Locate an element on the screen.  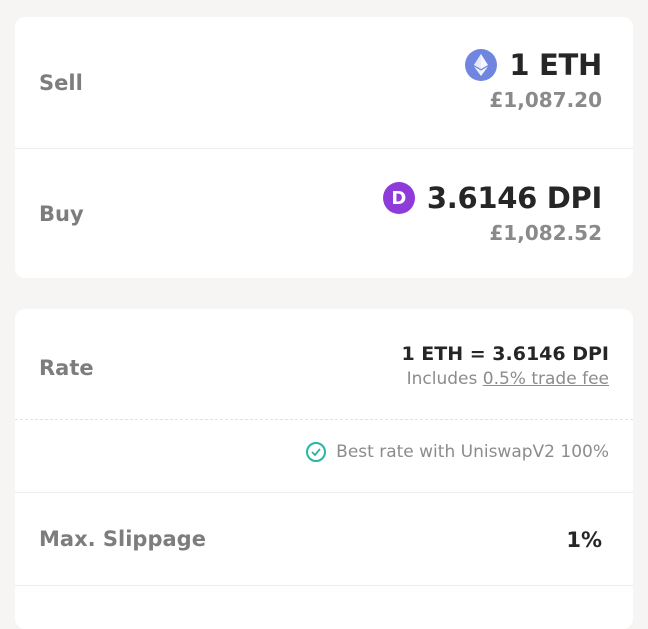
sell-amount-group: 1 ETH £1,087.20 is located at coordinates (533, 80).